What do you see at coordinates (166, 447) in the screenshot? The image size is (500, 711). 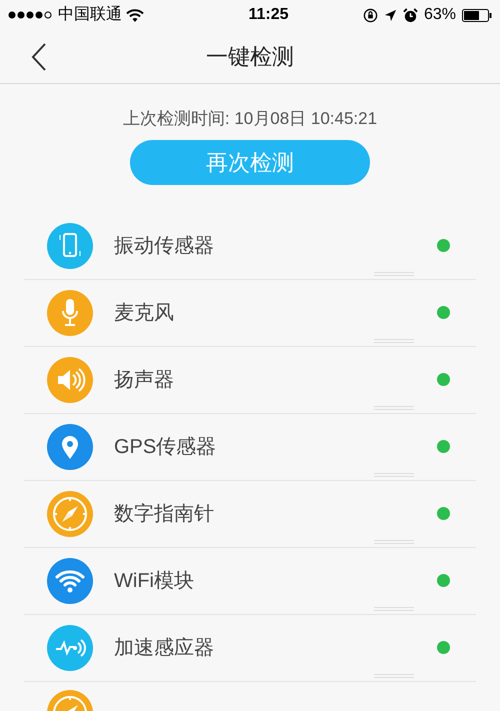 I see `sensor-name: GPS传感器` at bounding box center [166, 447].